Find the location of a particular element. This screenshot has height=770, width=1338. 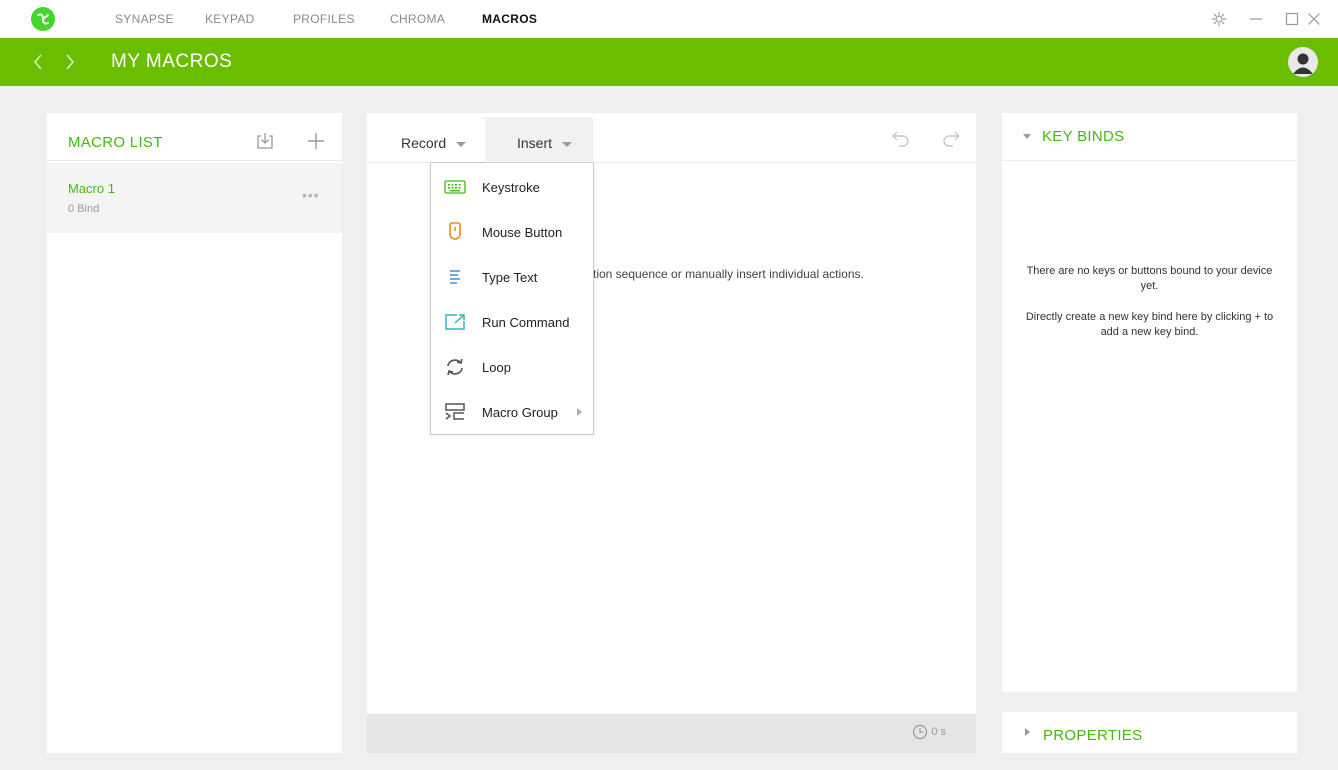

menu-item-label: Type Text is located at coordinates (510, 277).